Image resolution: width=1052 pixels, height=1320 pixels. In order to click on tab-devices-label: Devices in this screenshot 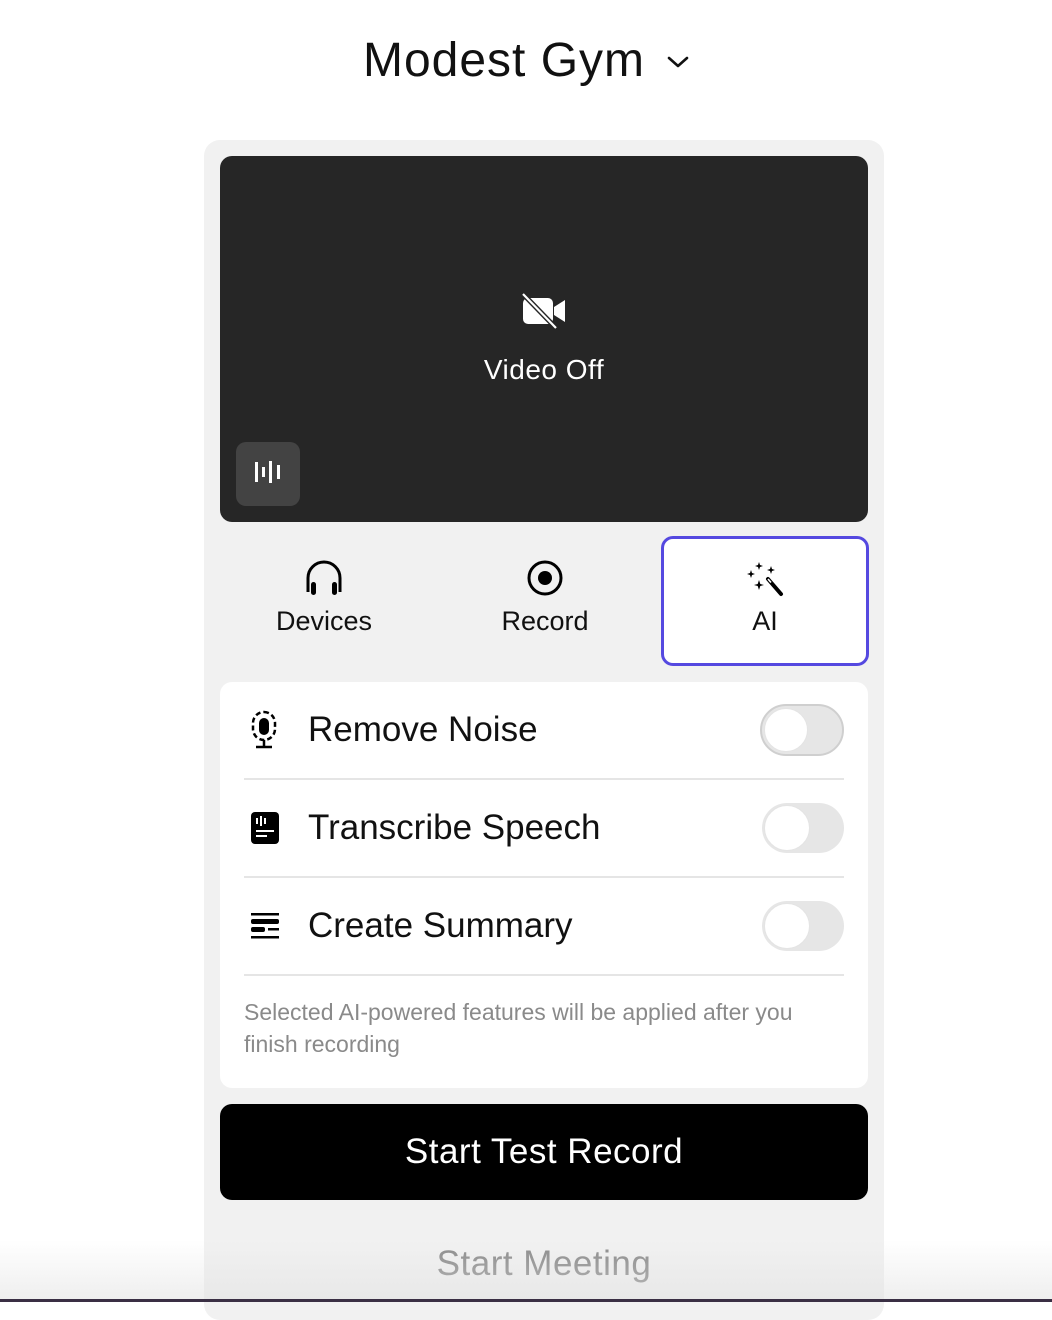, I will do `click(324, 621)`.